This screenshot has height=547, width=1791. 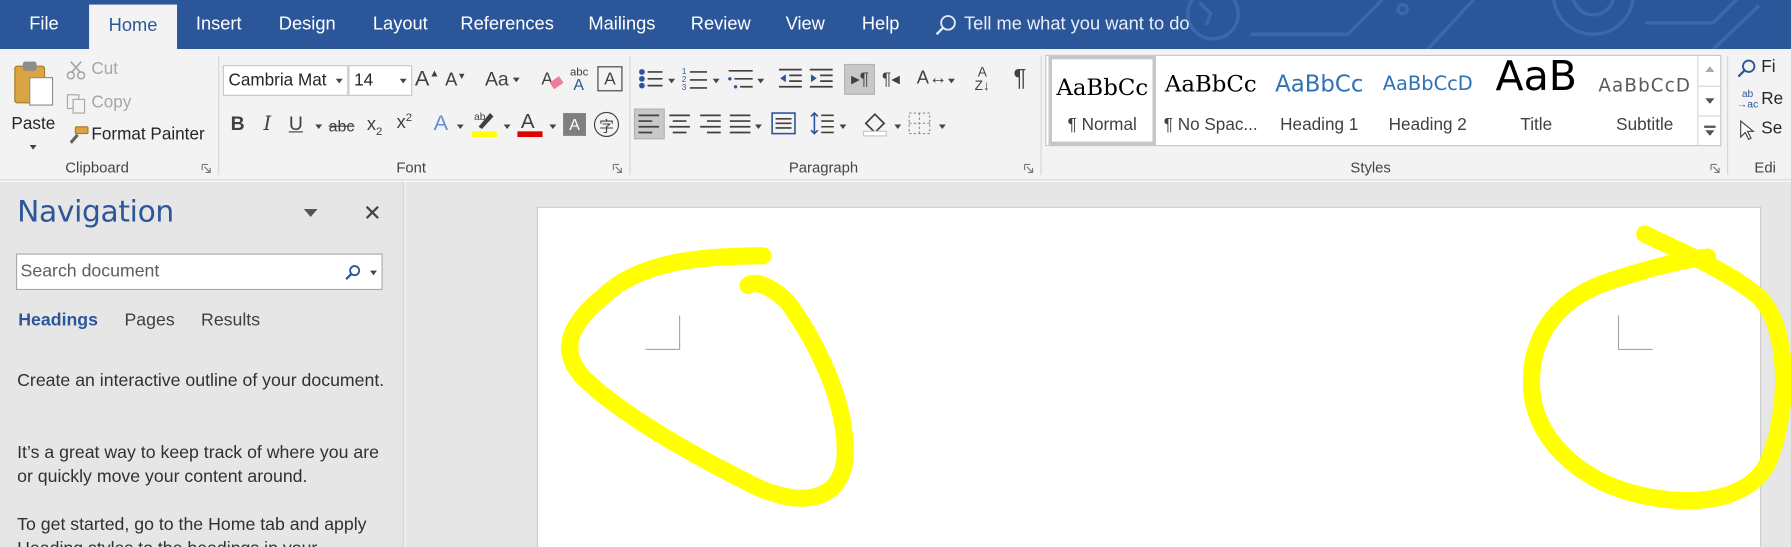 What do you see at coordinates (285, 80) in the screenshot?
I see `font-name-combo: Cambria Mat` at bounding box center [285, 80].